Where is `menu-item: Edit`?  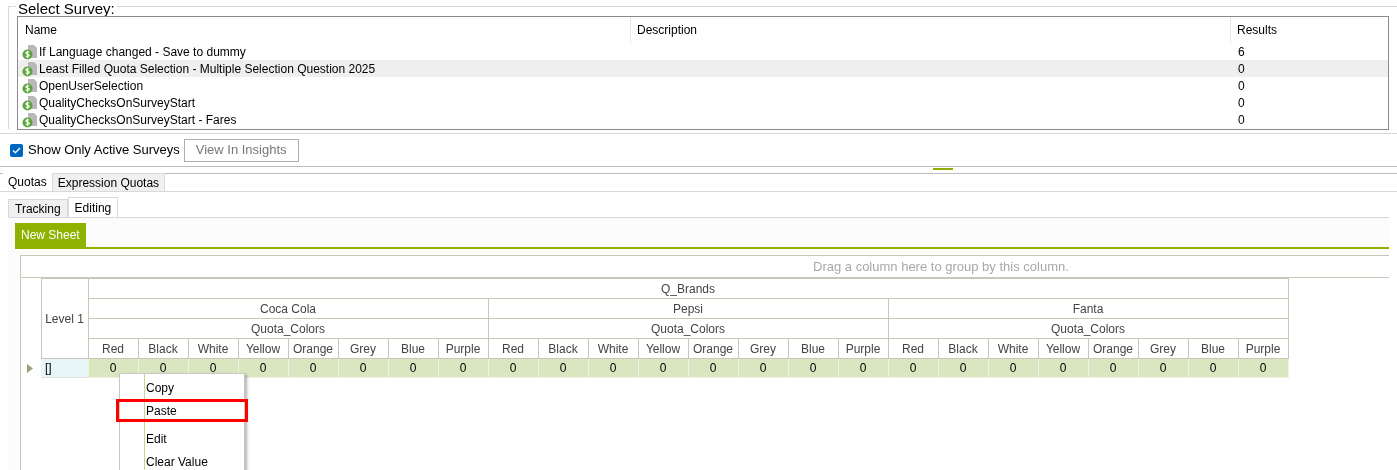 menu-item: Edit is located at coordinates (182, 438).